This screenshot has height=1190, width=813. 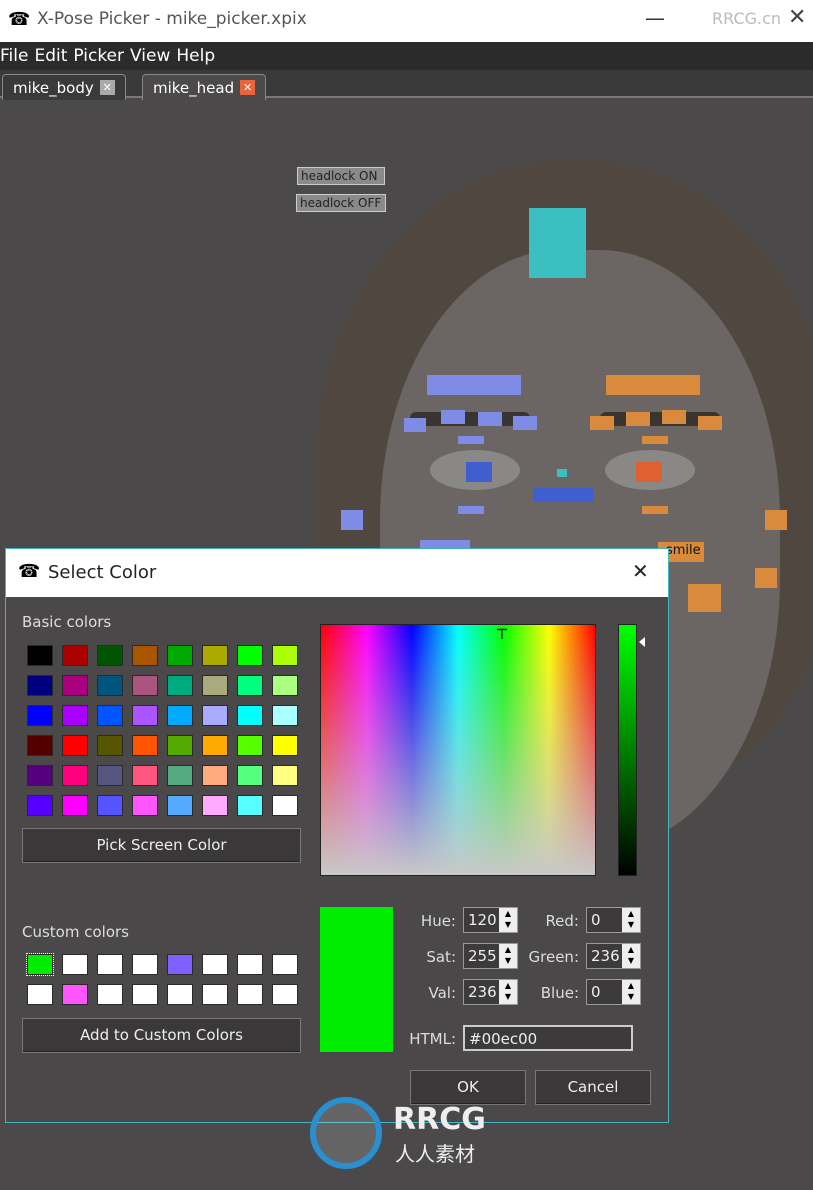 I want to click on spectrum-crosshair: ┬, so click(x=507, y=630).